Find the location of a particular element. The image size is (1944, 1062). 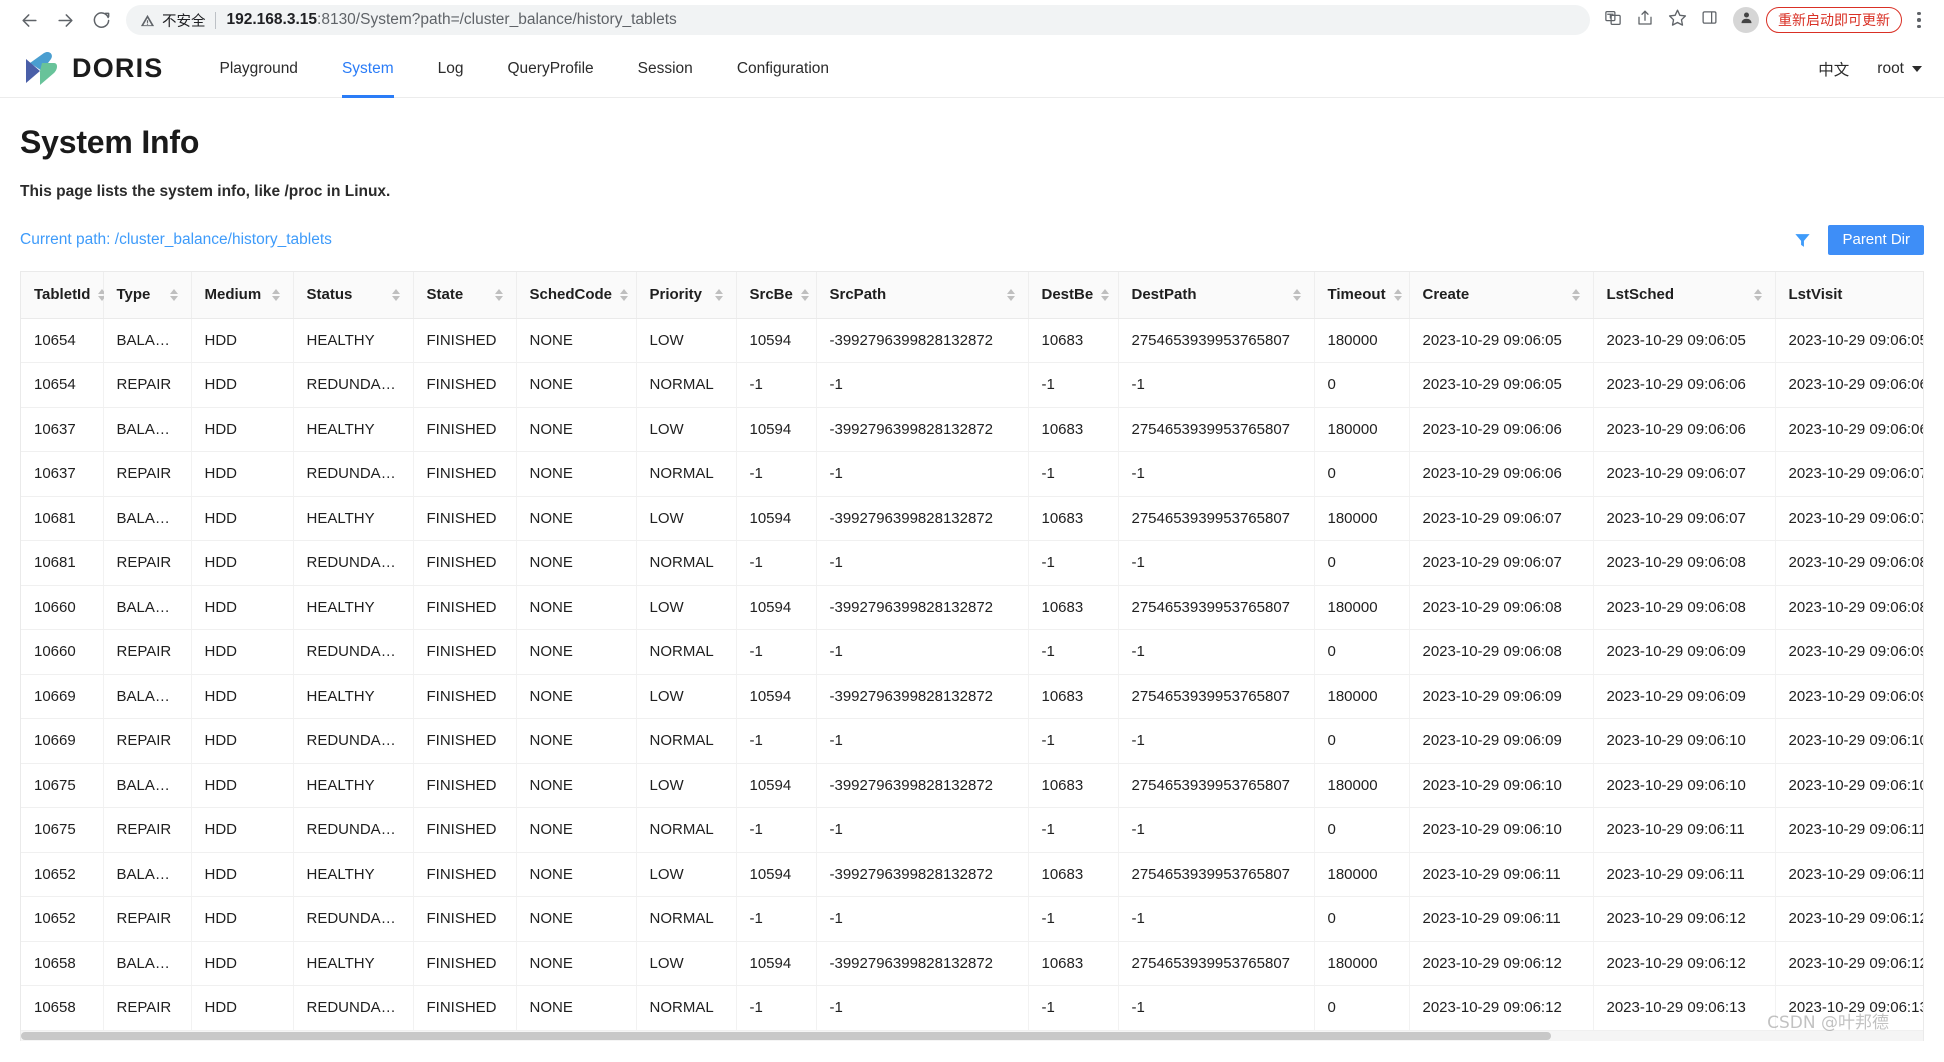

cell-timeout: 0 is located at coordinates (1362, 563).